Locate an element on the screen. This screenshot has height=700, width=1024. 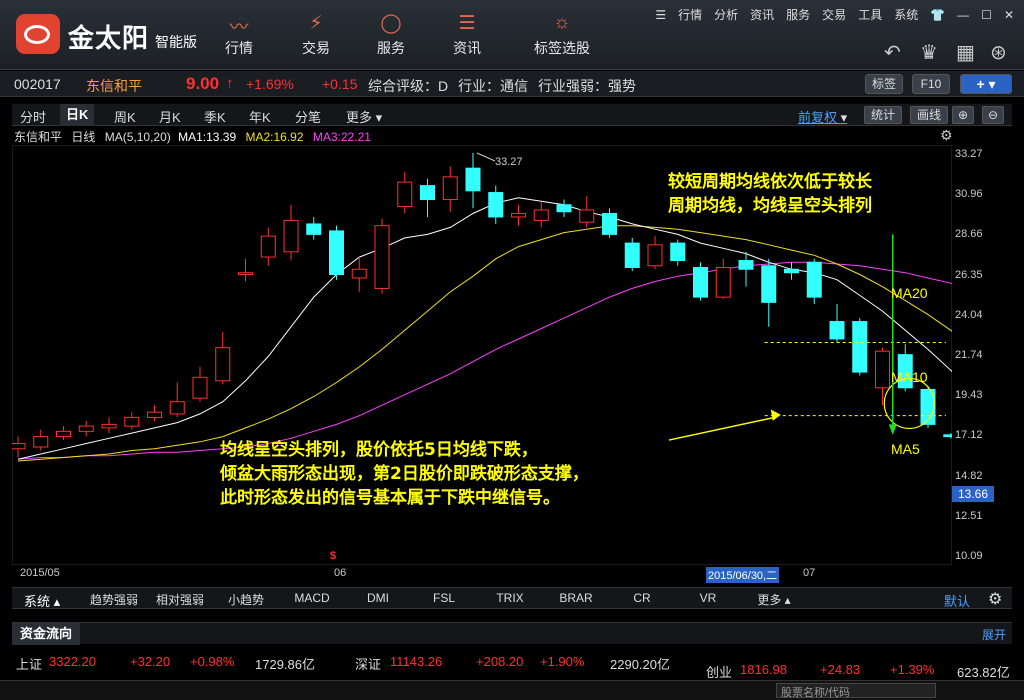
system-dropdown: 系统 ▴ is located at coordinates (42, 600).